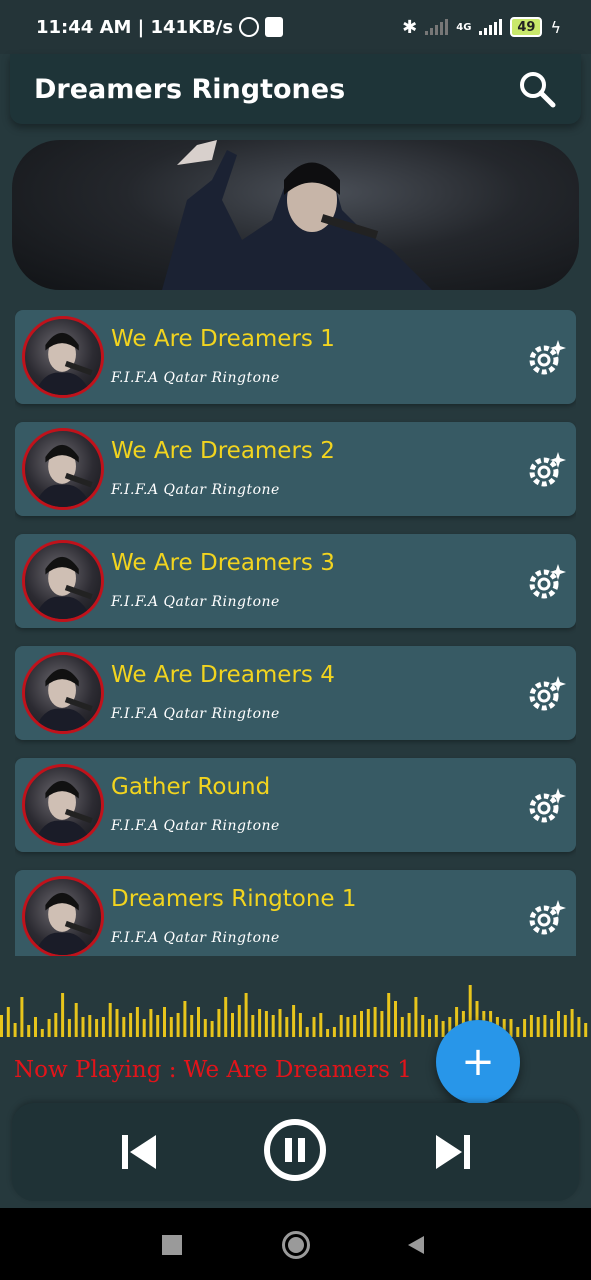  Describe the element at coordinates (295, 469) in the screenshot. I see `list-item: We Are Dreamers 2 F.I.F.A Qatar Ringtone` at that location.